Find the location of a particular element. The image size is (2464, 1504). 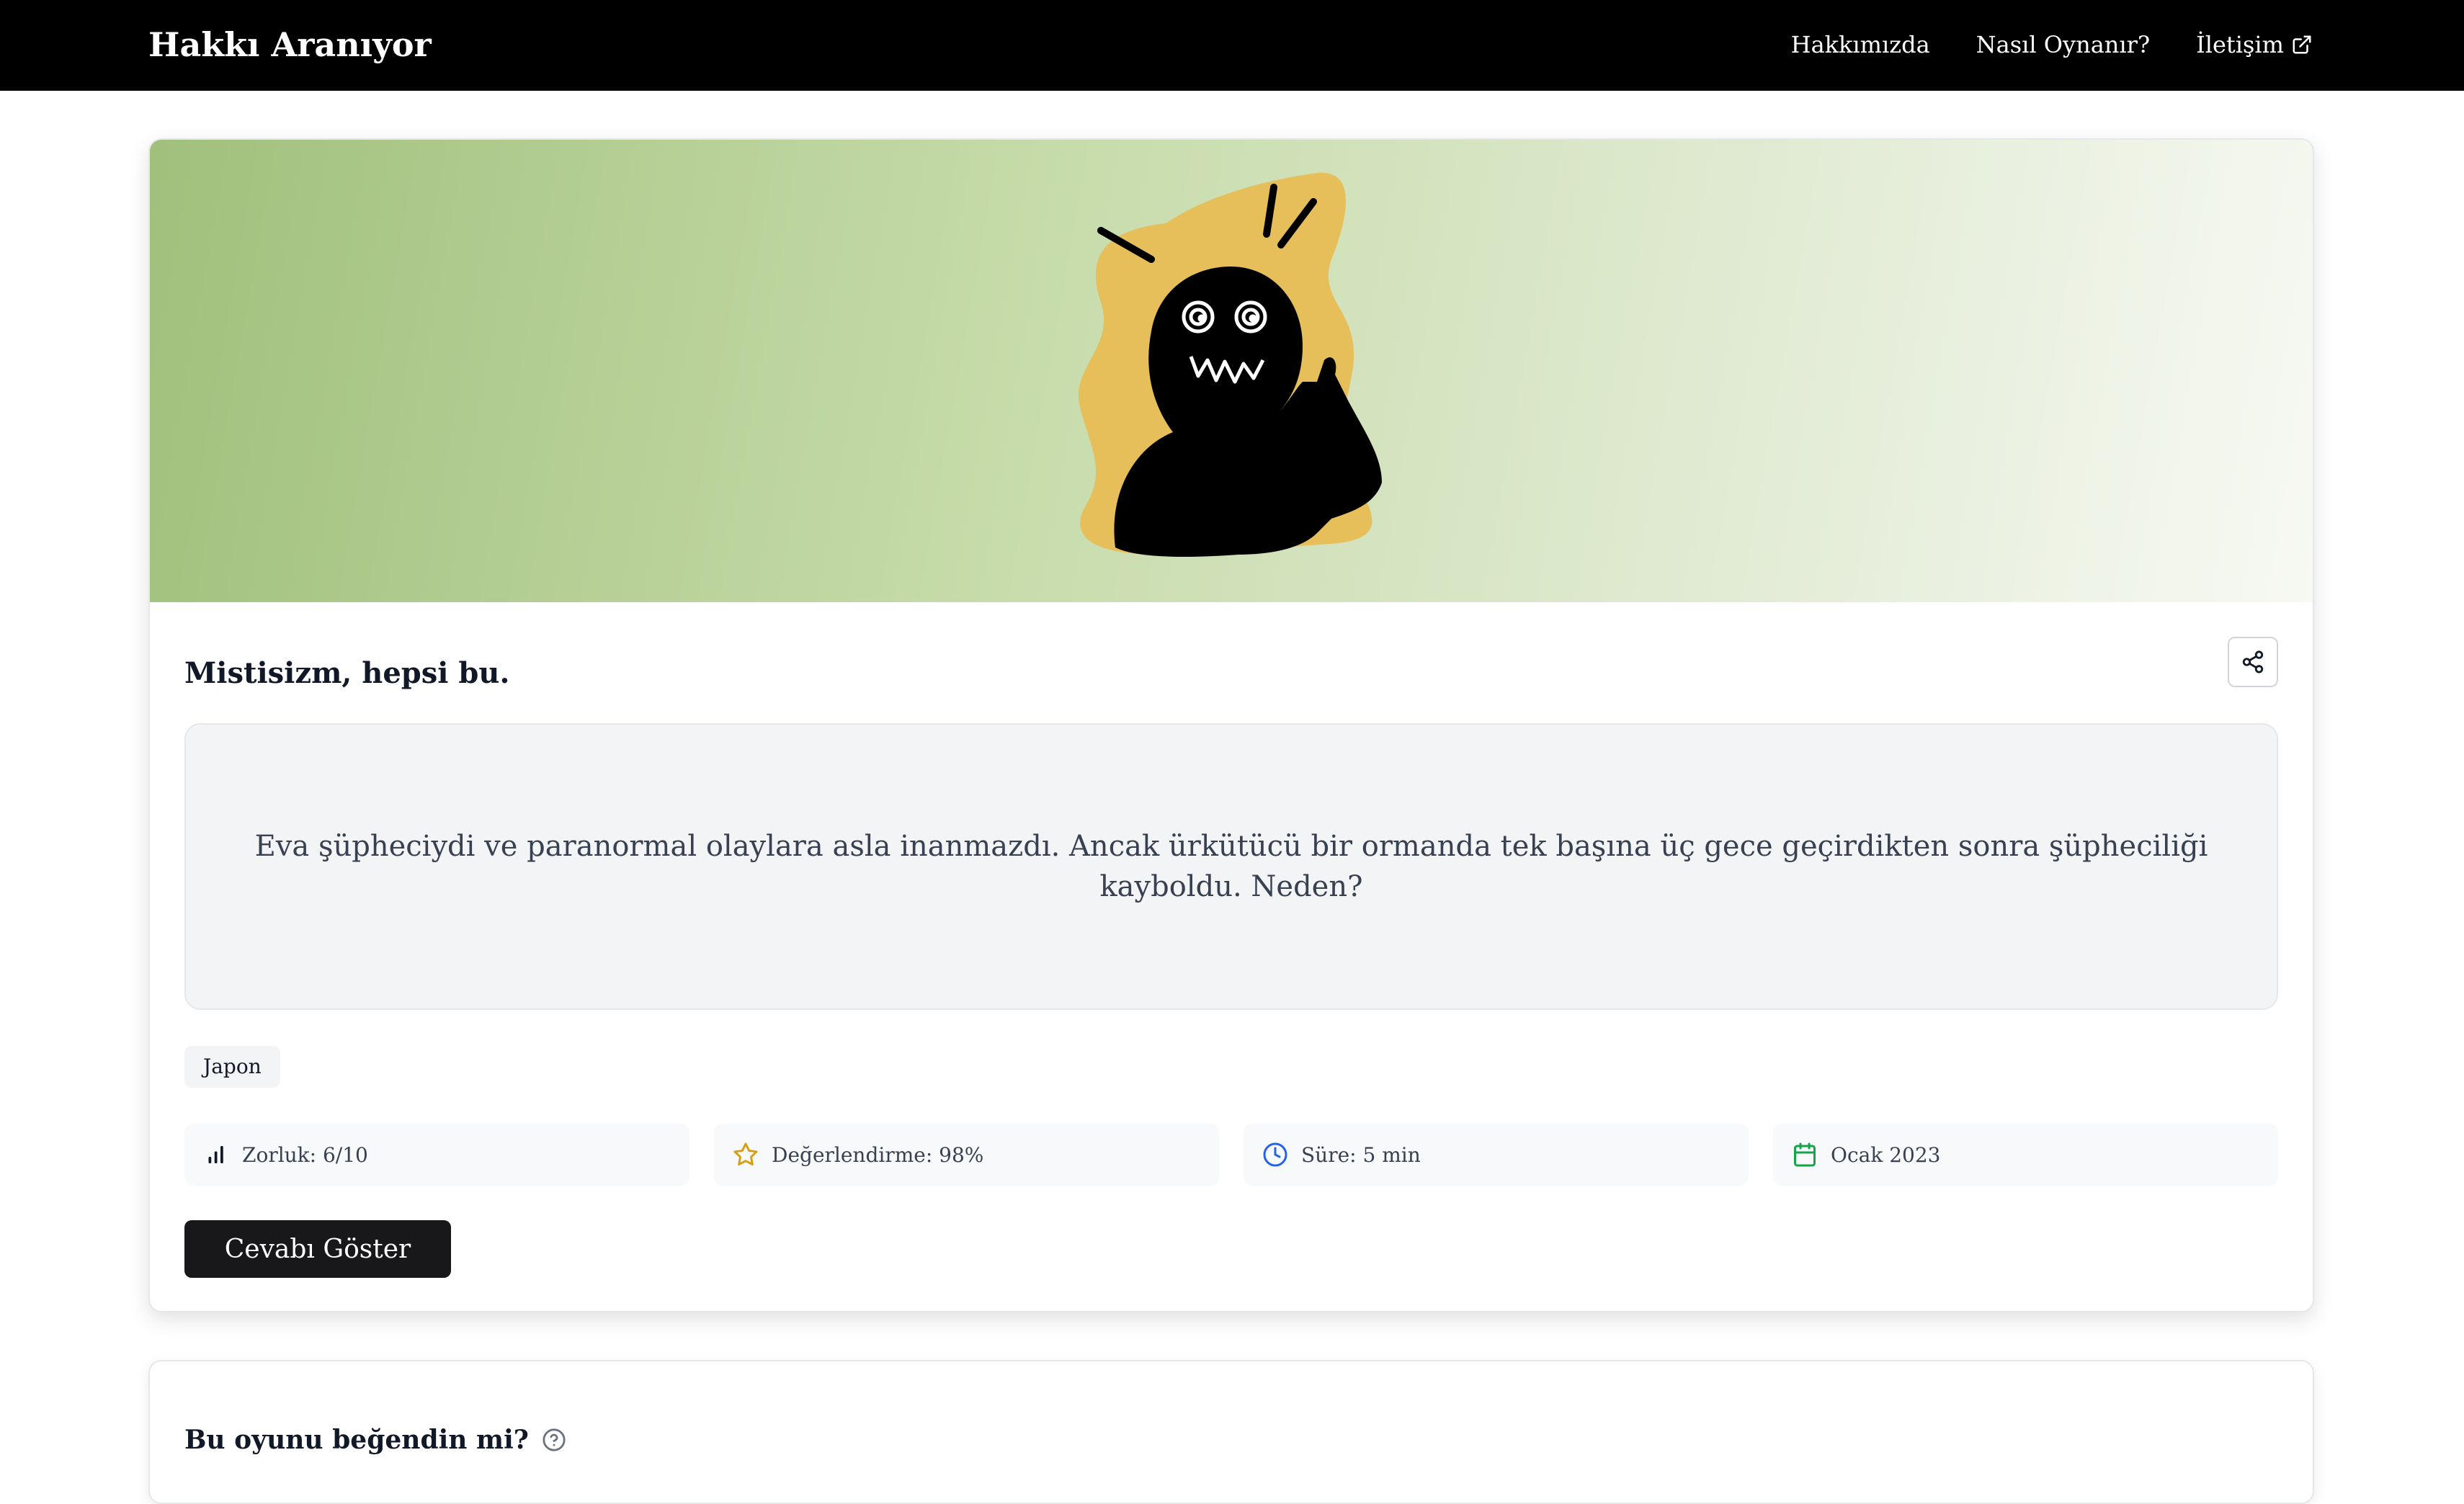

nav-links: Hakkımızda Nasıl Oynanır? İletişim is located at coordinates (2052, 44).